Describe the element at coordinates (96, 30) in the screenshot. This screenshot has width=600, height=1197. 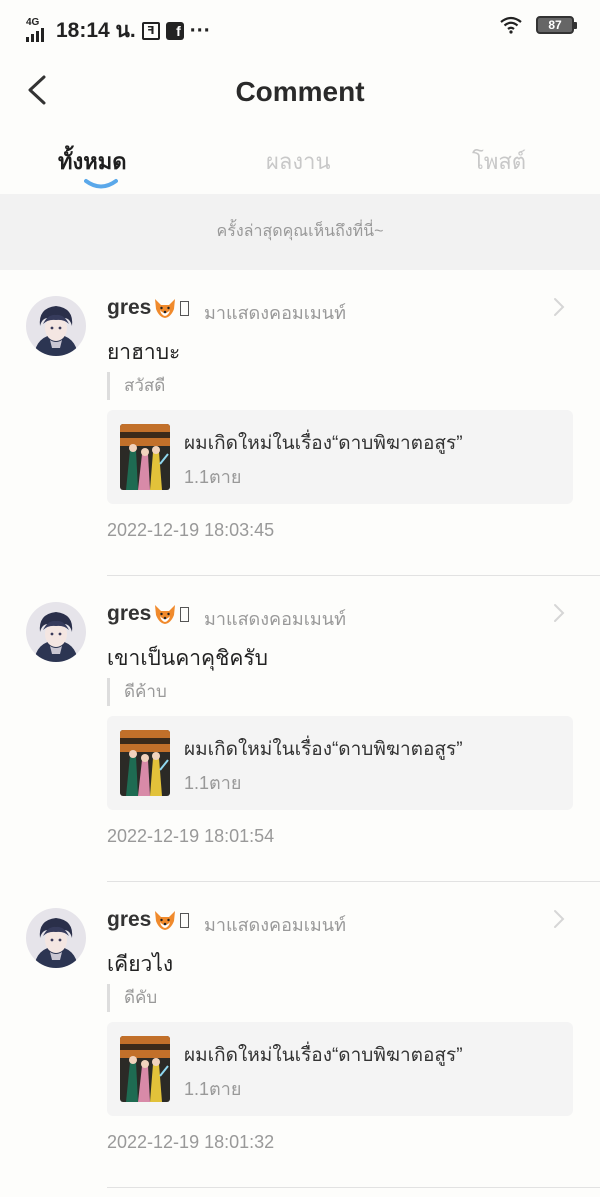
I see `status-time: 18:14 น.` at that location.